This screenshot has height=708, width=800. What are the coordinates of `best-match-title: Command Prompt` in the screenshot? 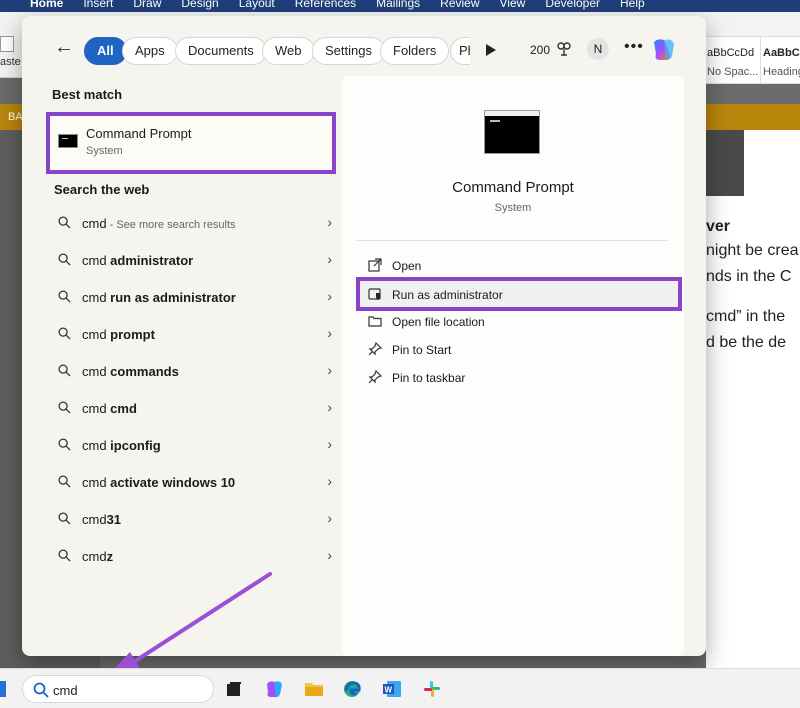 It's located at (139, 133).